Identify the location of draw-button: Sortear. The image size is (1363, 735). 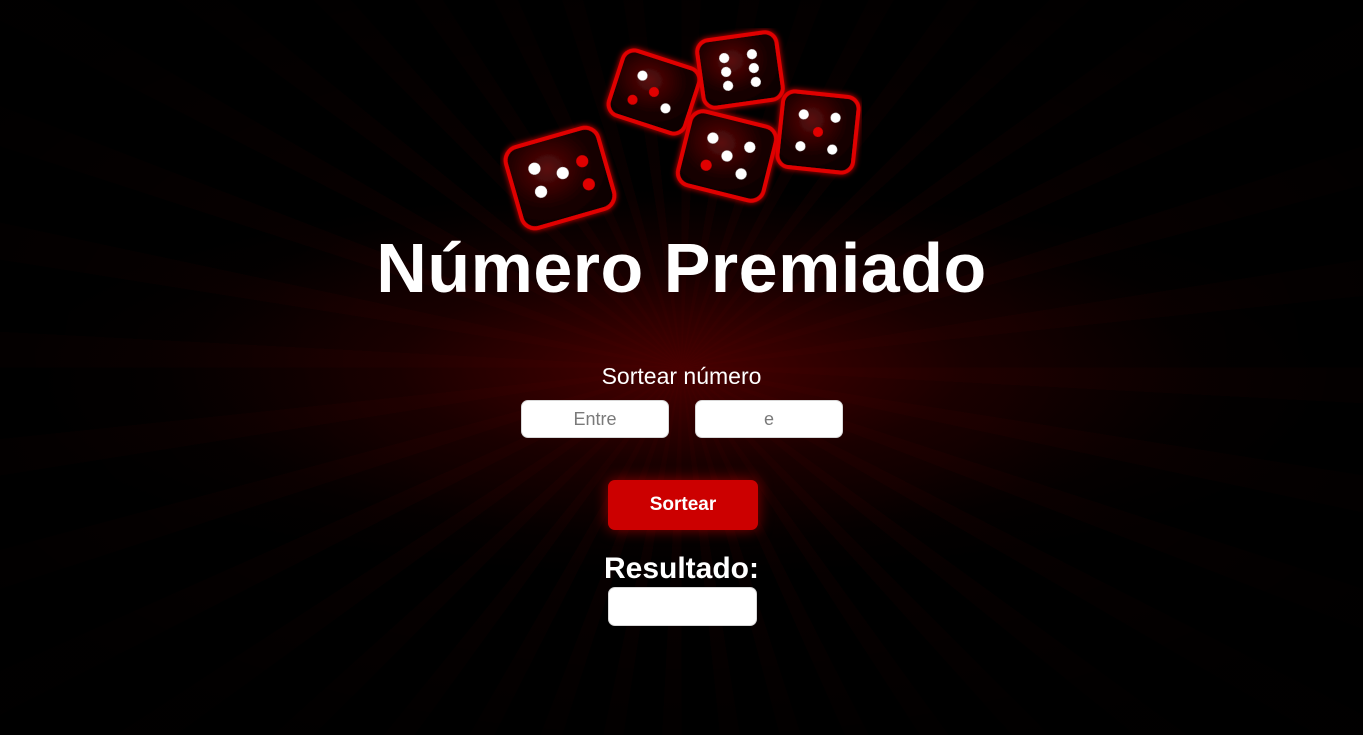
(683, 505).